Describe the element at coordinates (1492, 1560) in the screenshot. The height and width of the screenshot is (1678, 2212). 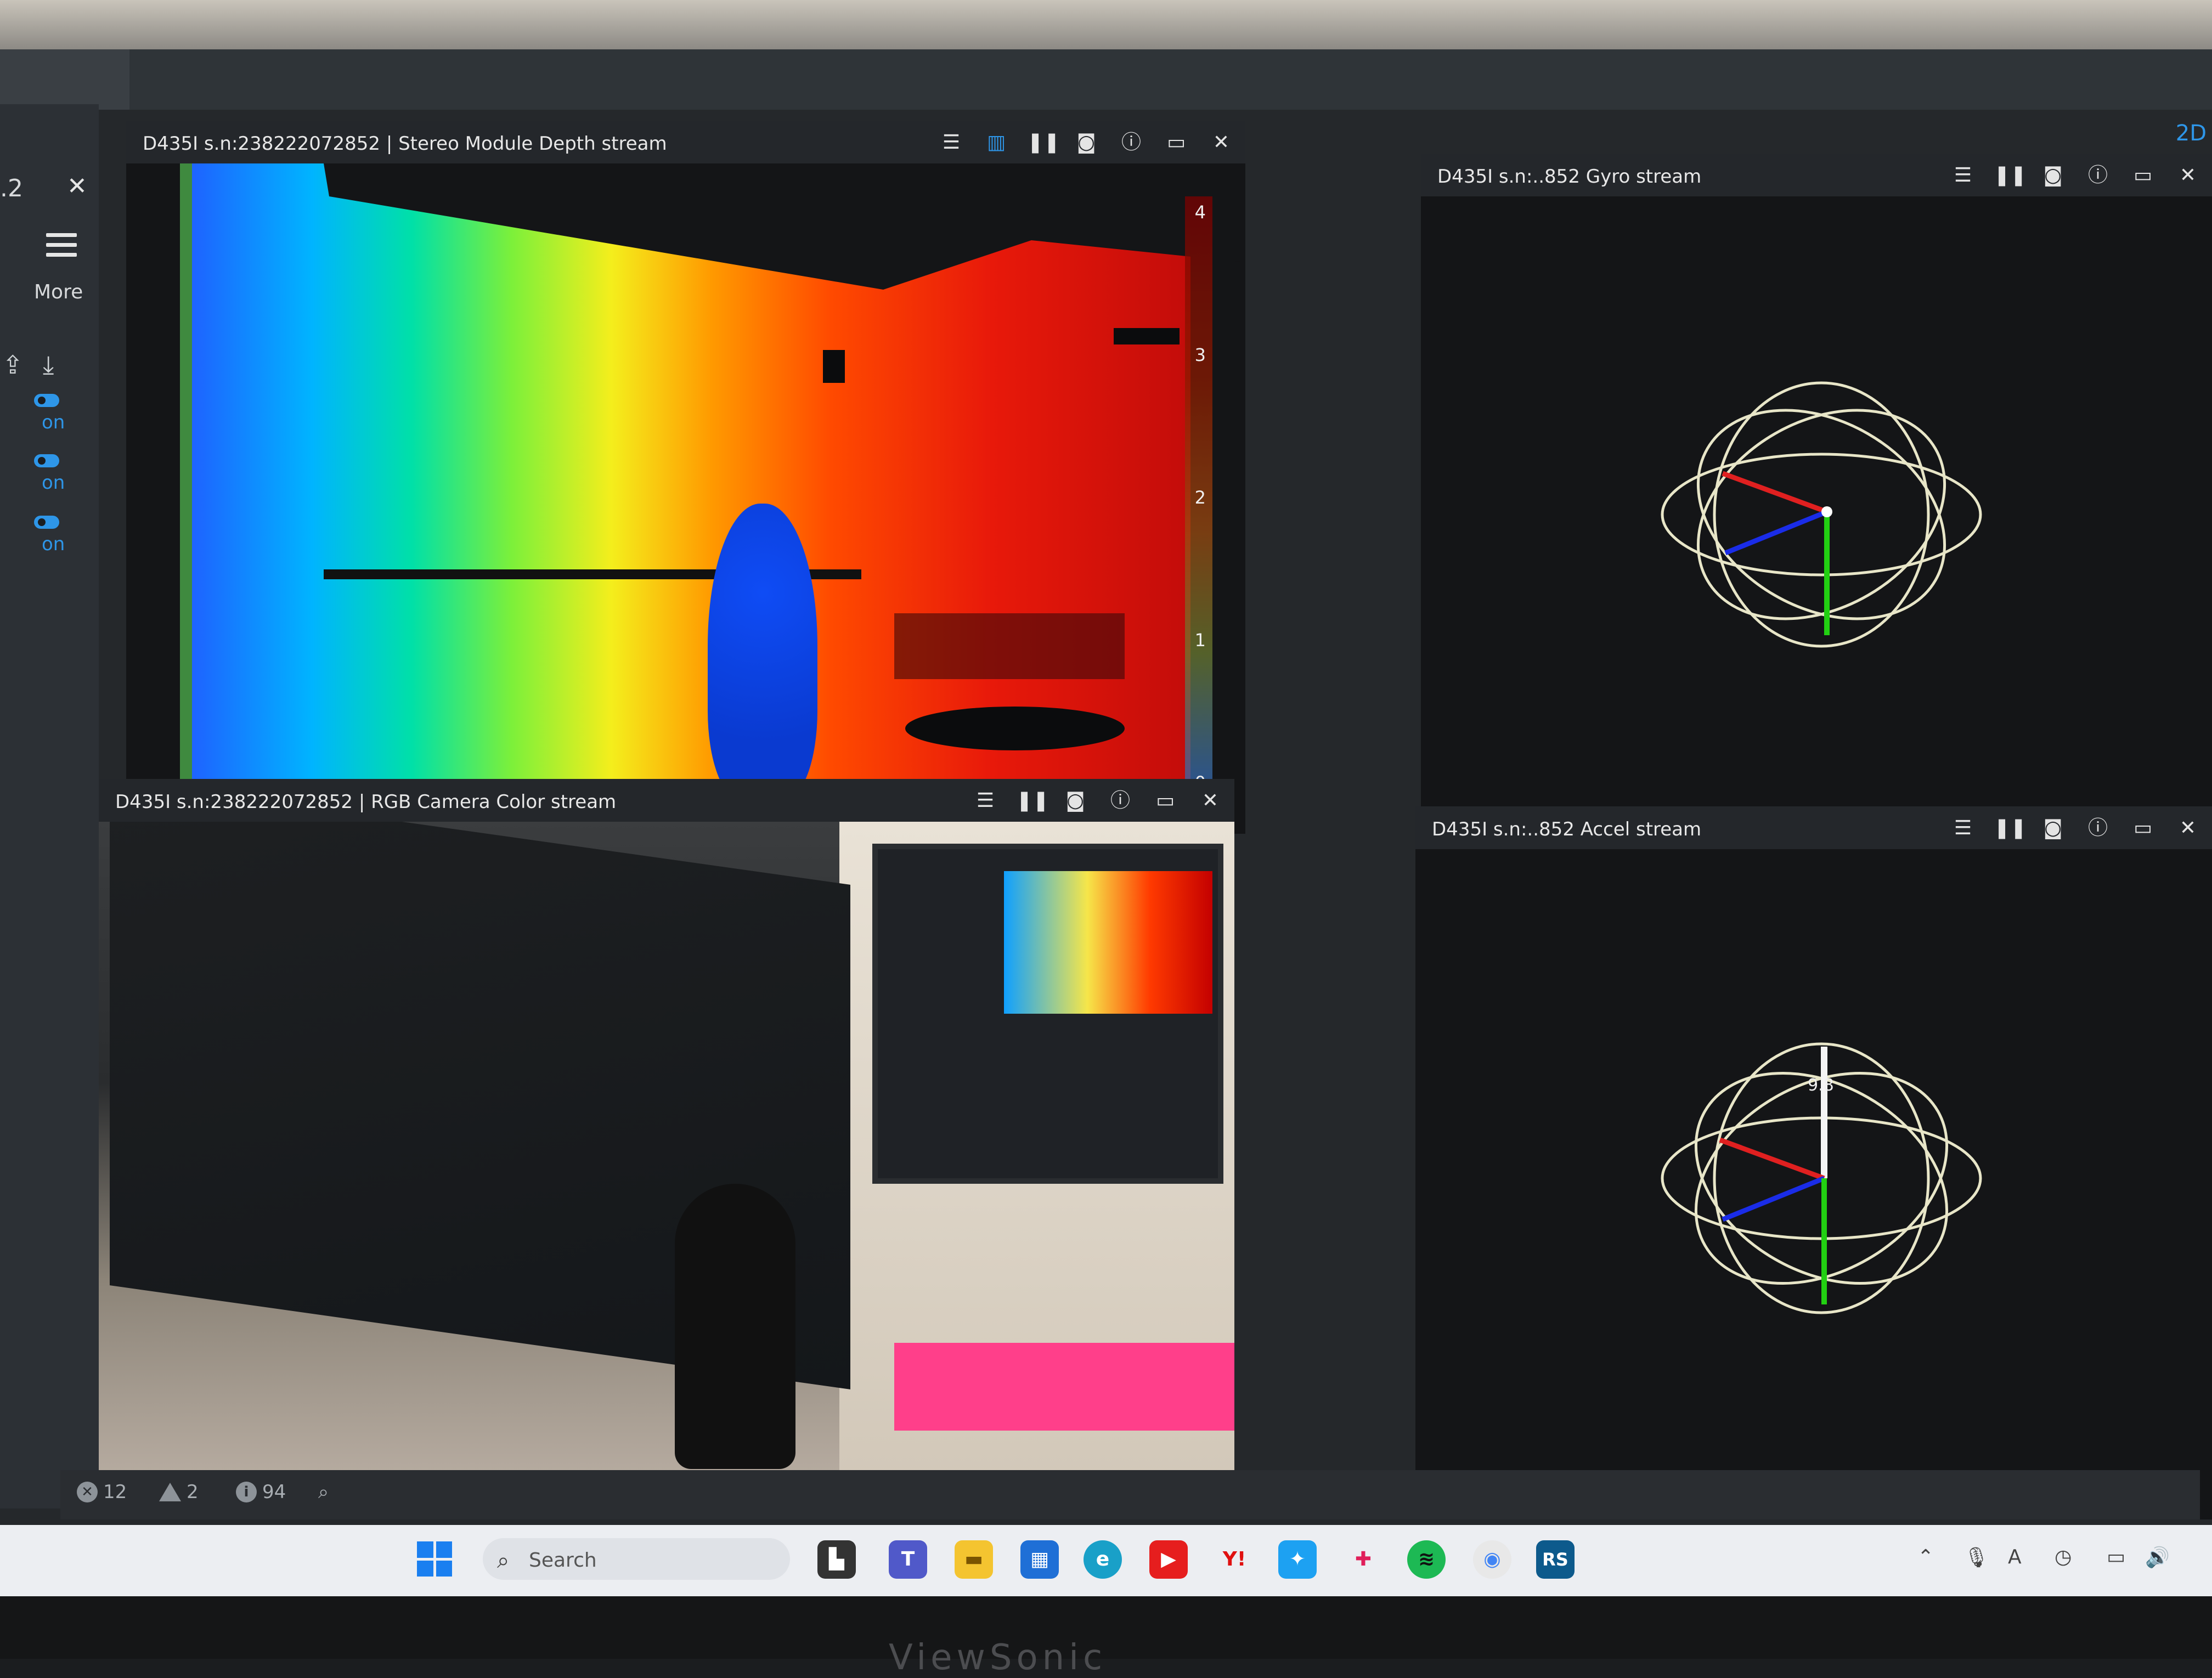
I see `chrome-icon: ◉` at that location.